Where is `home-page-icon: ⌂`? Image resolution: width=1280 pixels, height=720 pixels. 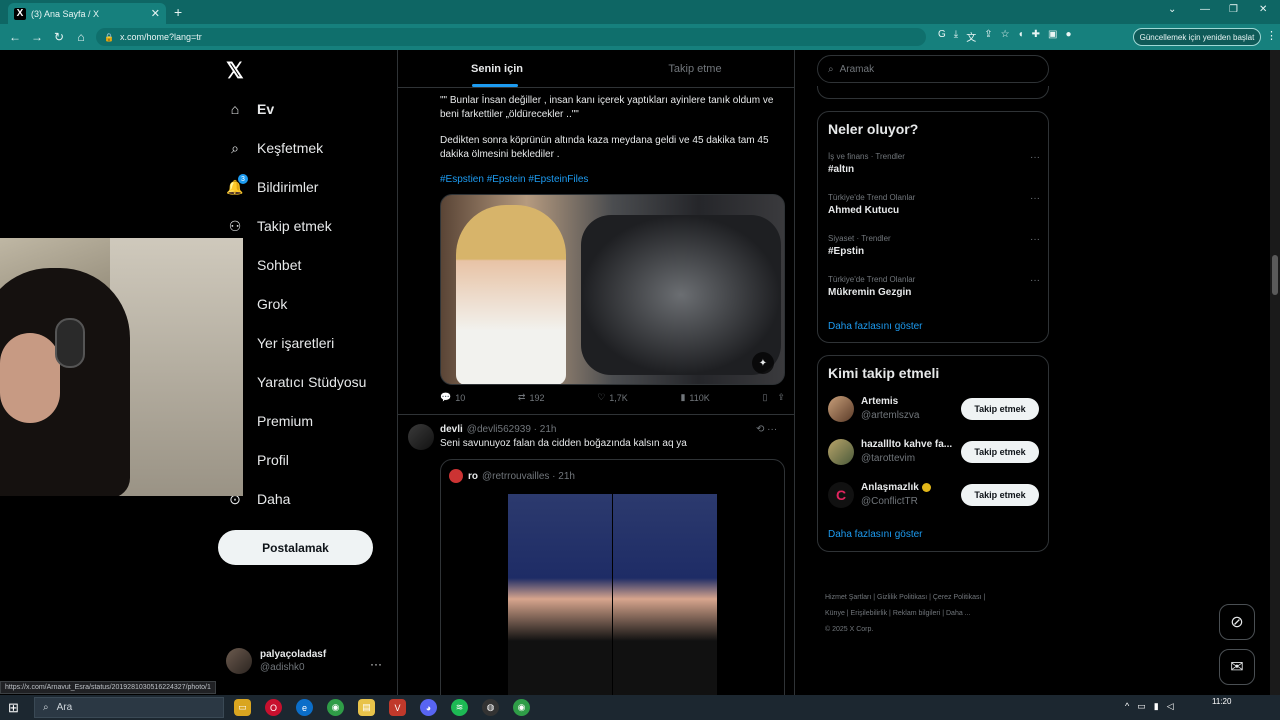 home-page-icon: ⌂ is located at coordinates (81, 37).